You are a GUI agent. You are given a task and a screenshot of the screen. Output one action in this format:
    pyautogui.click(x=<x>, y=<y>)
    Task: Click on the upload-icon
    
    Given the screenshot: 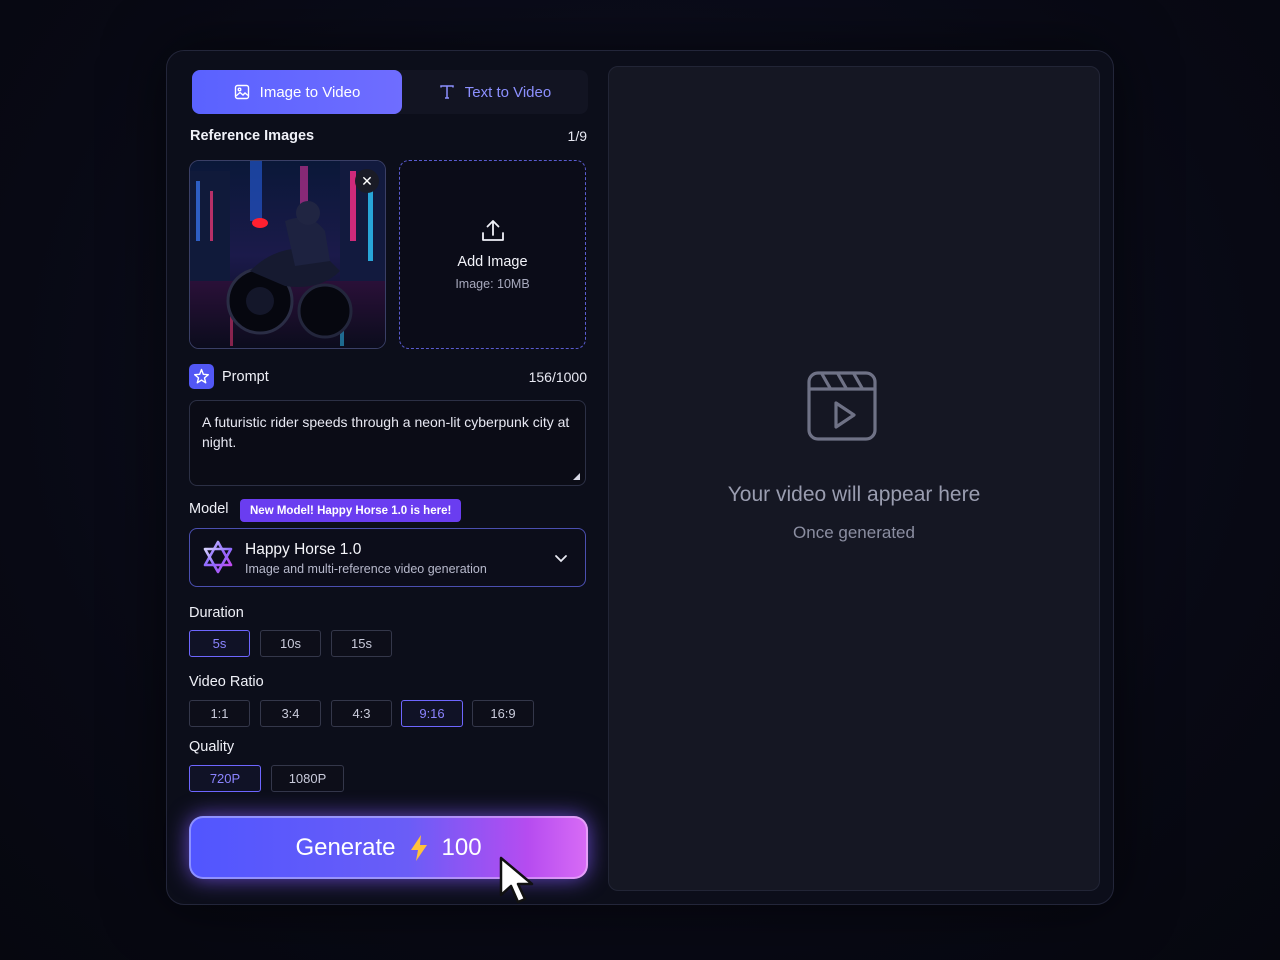 What is the action you would take?
    pyautogui.click(x=492, y=230)
    